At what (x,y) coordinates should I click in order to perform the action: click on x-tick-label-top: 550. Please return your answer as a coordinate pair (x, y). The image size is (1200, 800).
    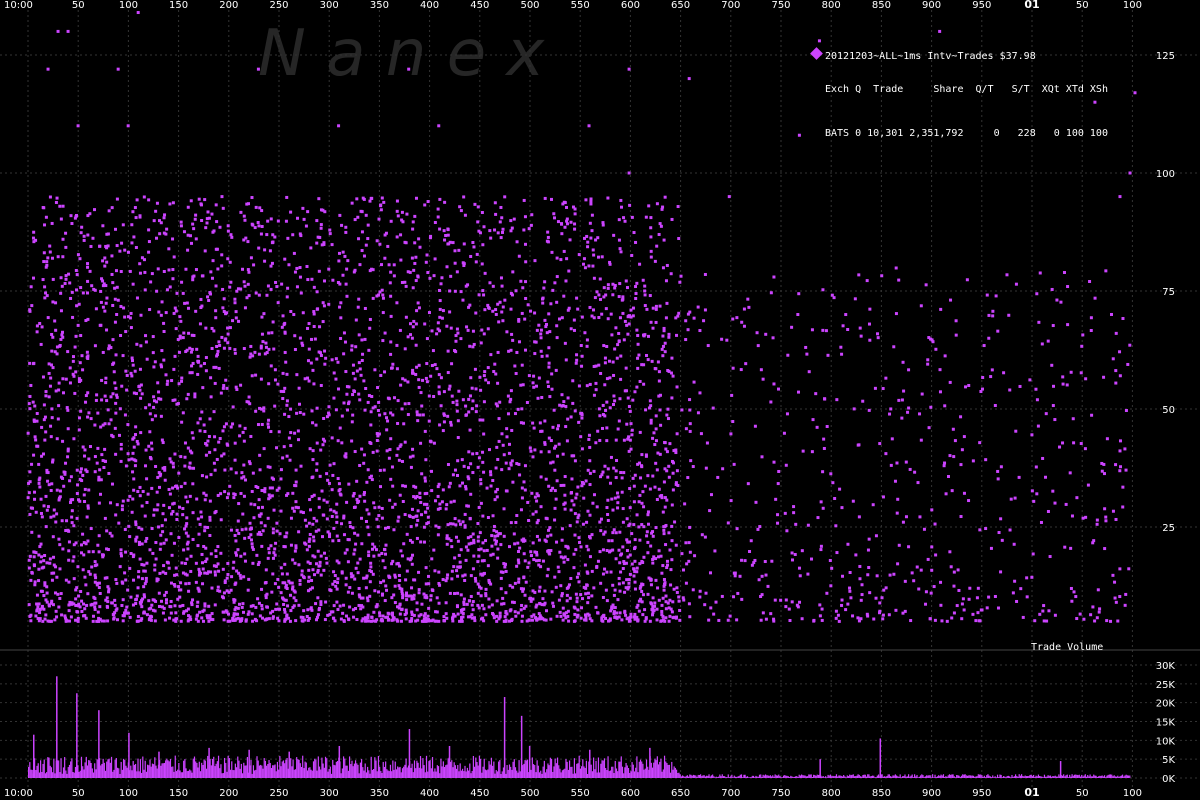
    Looking at the image, I should click on (580, 5).